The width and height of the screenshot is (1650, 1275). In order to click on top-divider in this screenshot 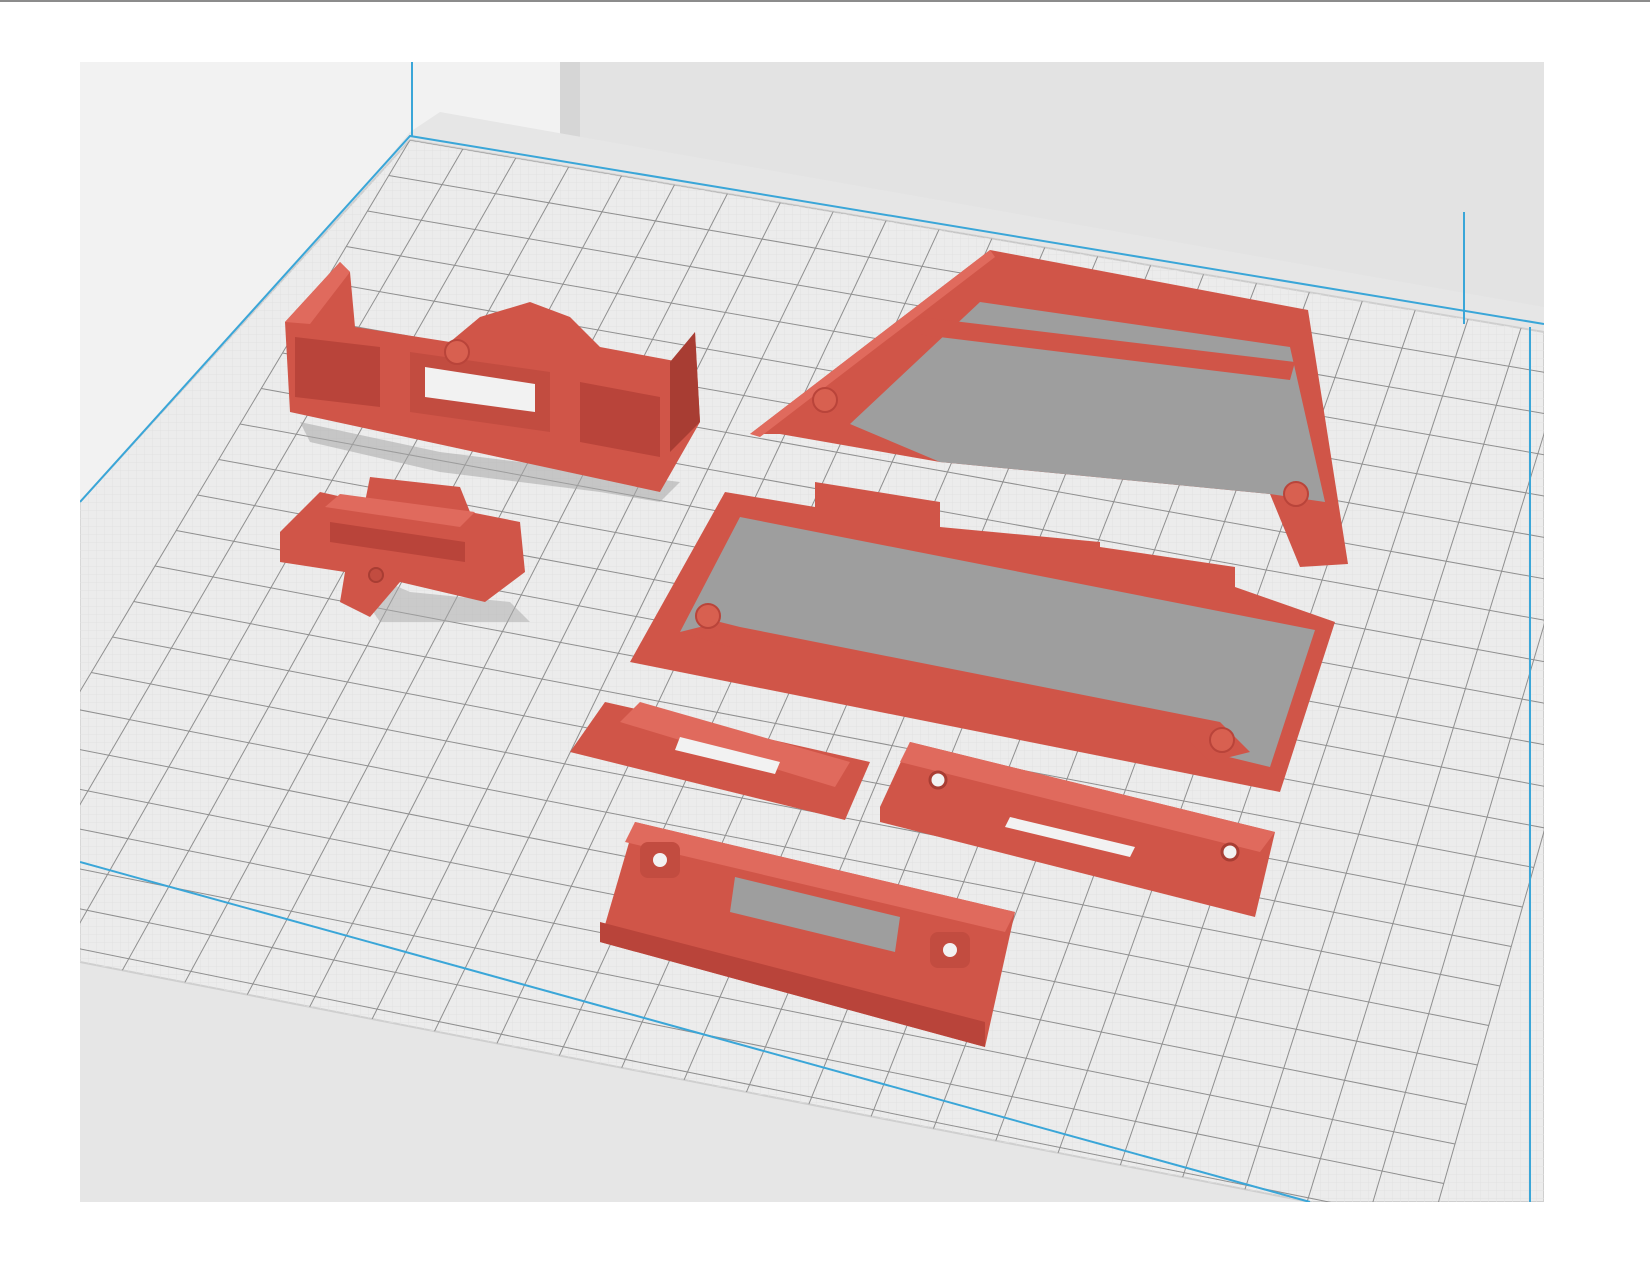, I will do `click(825, 1)`.